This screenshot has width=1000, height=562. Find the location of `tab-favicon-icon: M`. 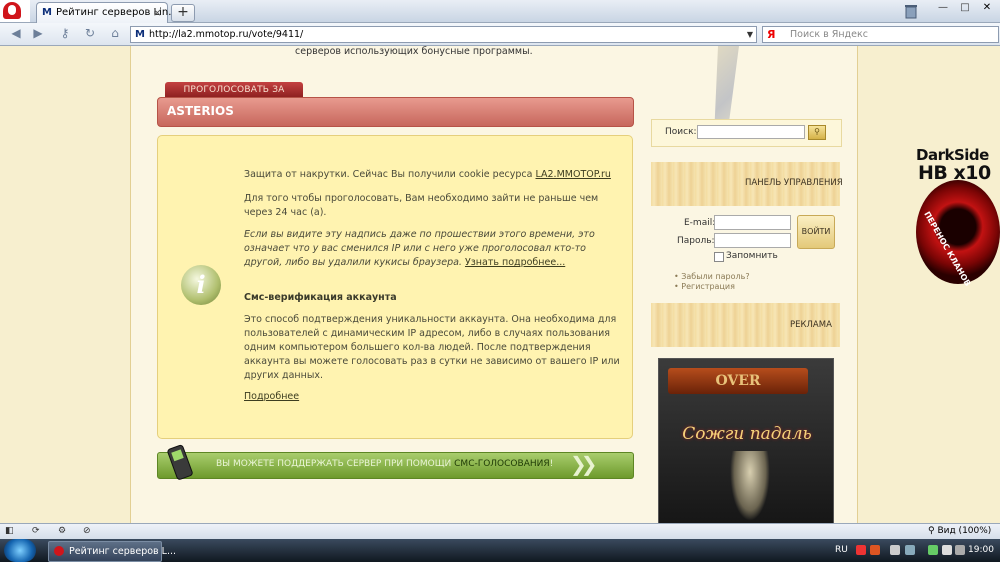

tab-favicon-icon: M is located at coordinates (47, 12).